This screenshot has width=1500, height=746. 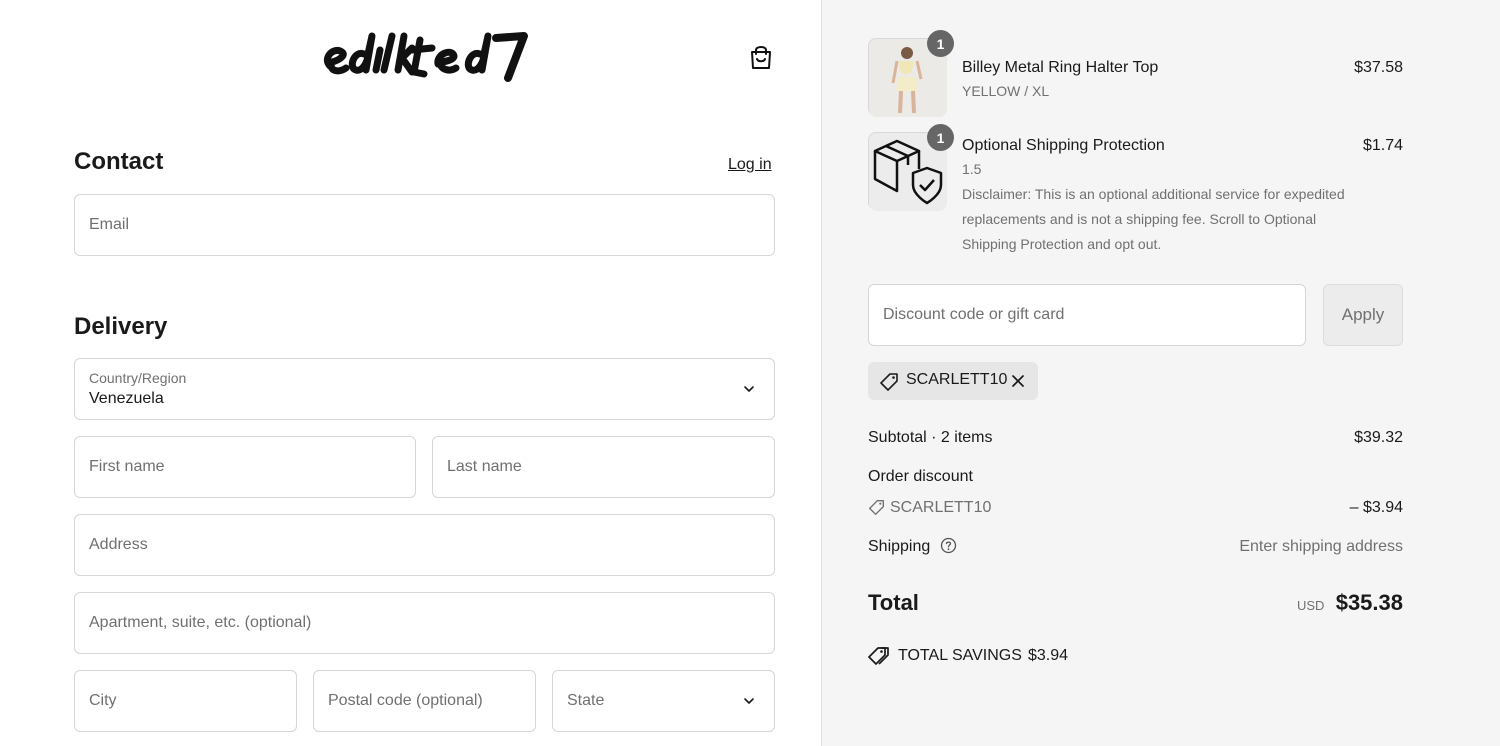 I want to click on delivery-heading: Delivery, so click(x=121, y=326).